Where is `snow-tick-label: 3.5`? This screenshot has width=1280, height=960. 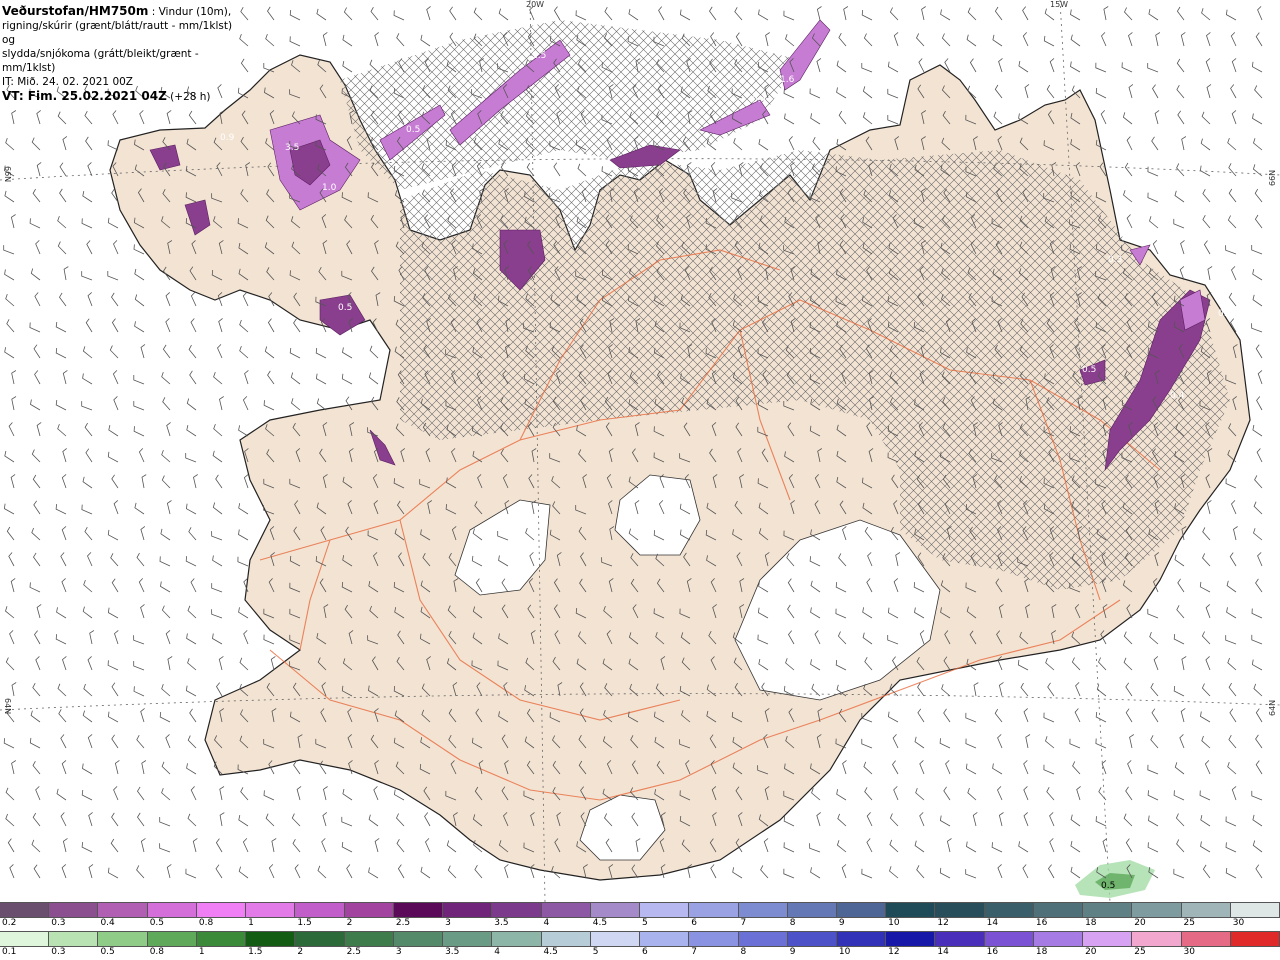 snow-tick-label: 3.5 is located at coordinates (501, 923).